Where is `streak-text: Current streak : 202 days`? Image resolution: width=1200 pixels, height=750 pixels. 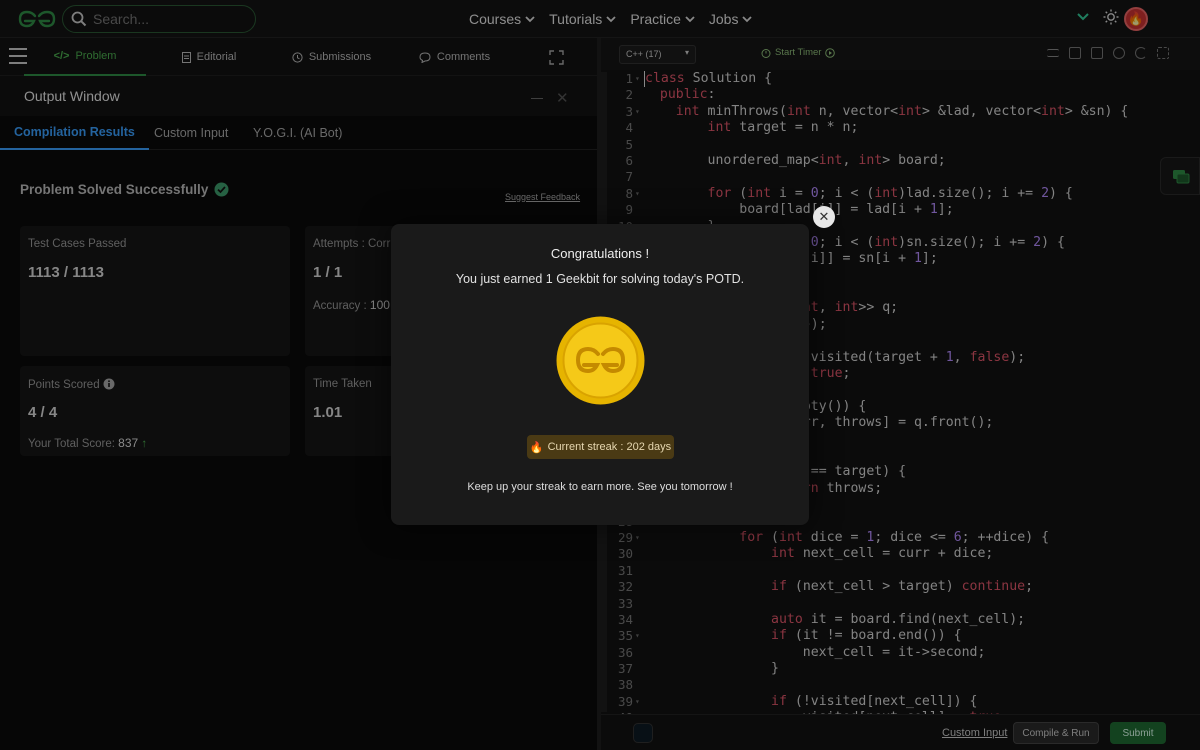
streak-text: Current streak : 202 days is located at coordinates (609, 447).